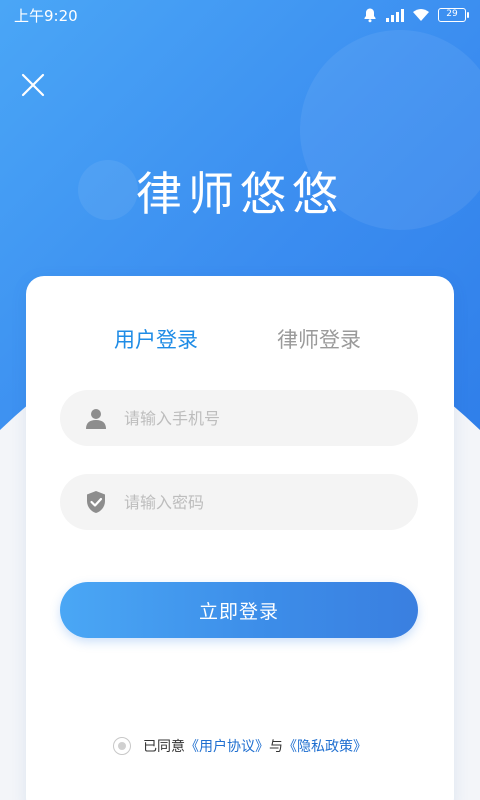 This screenshot has height=800, width=480. I want to click on bell-icon, so click(370, 15).